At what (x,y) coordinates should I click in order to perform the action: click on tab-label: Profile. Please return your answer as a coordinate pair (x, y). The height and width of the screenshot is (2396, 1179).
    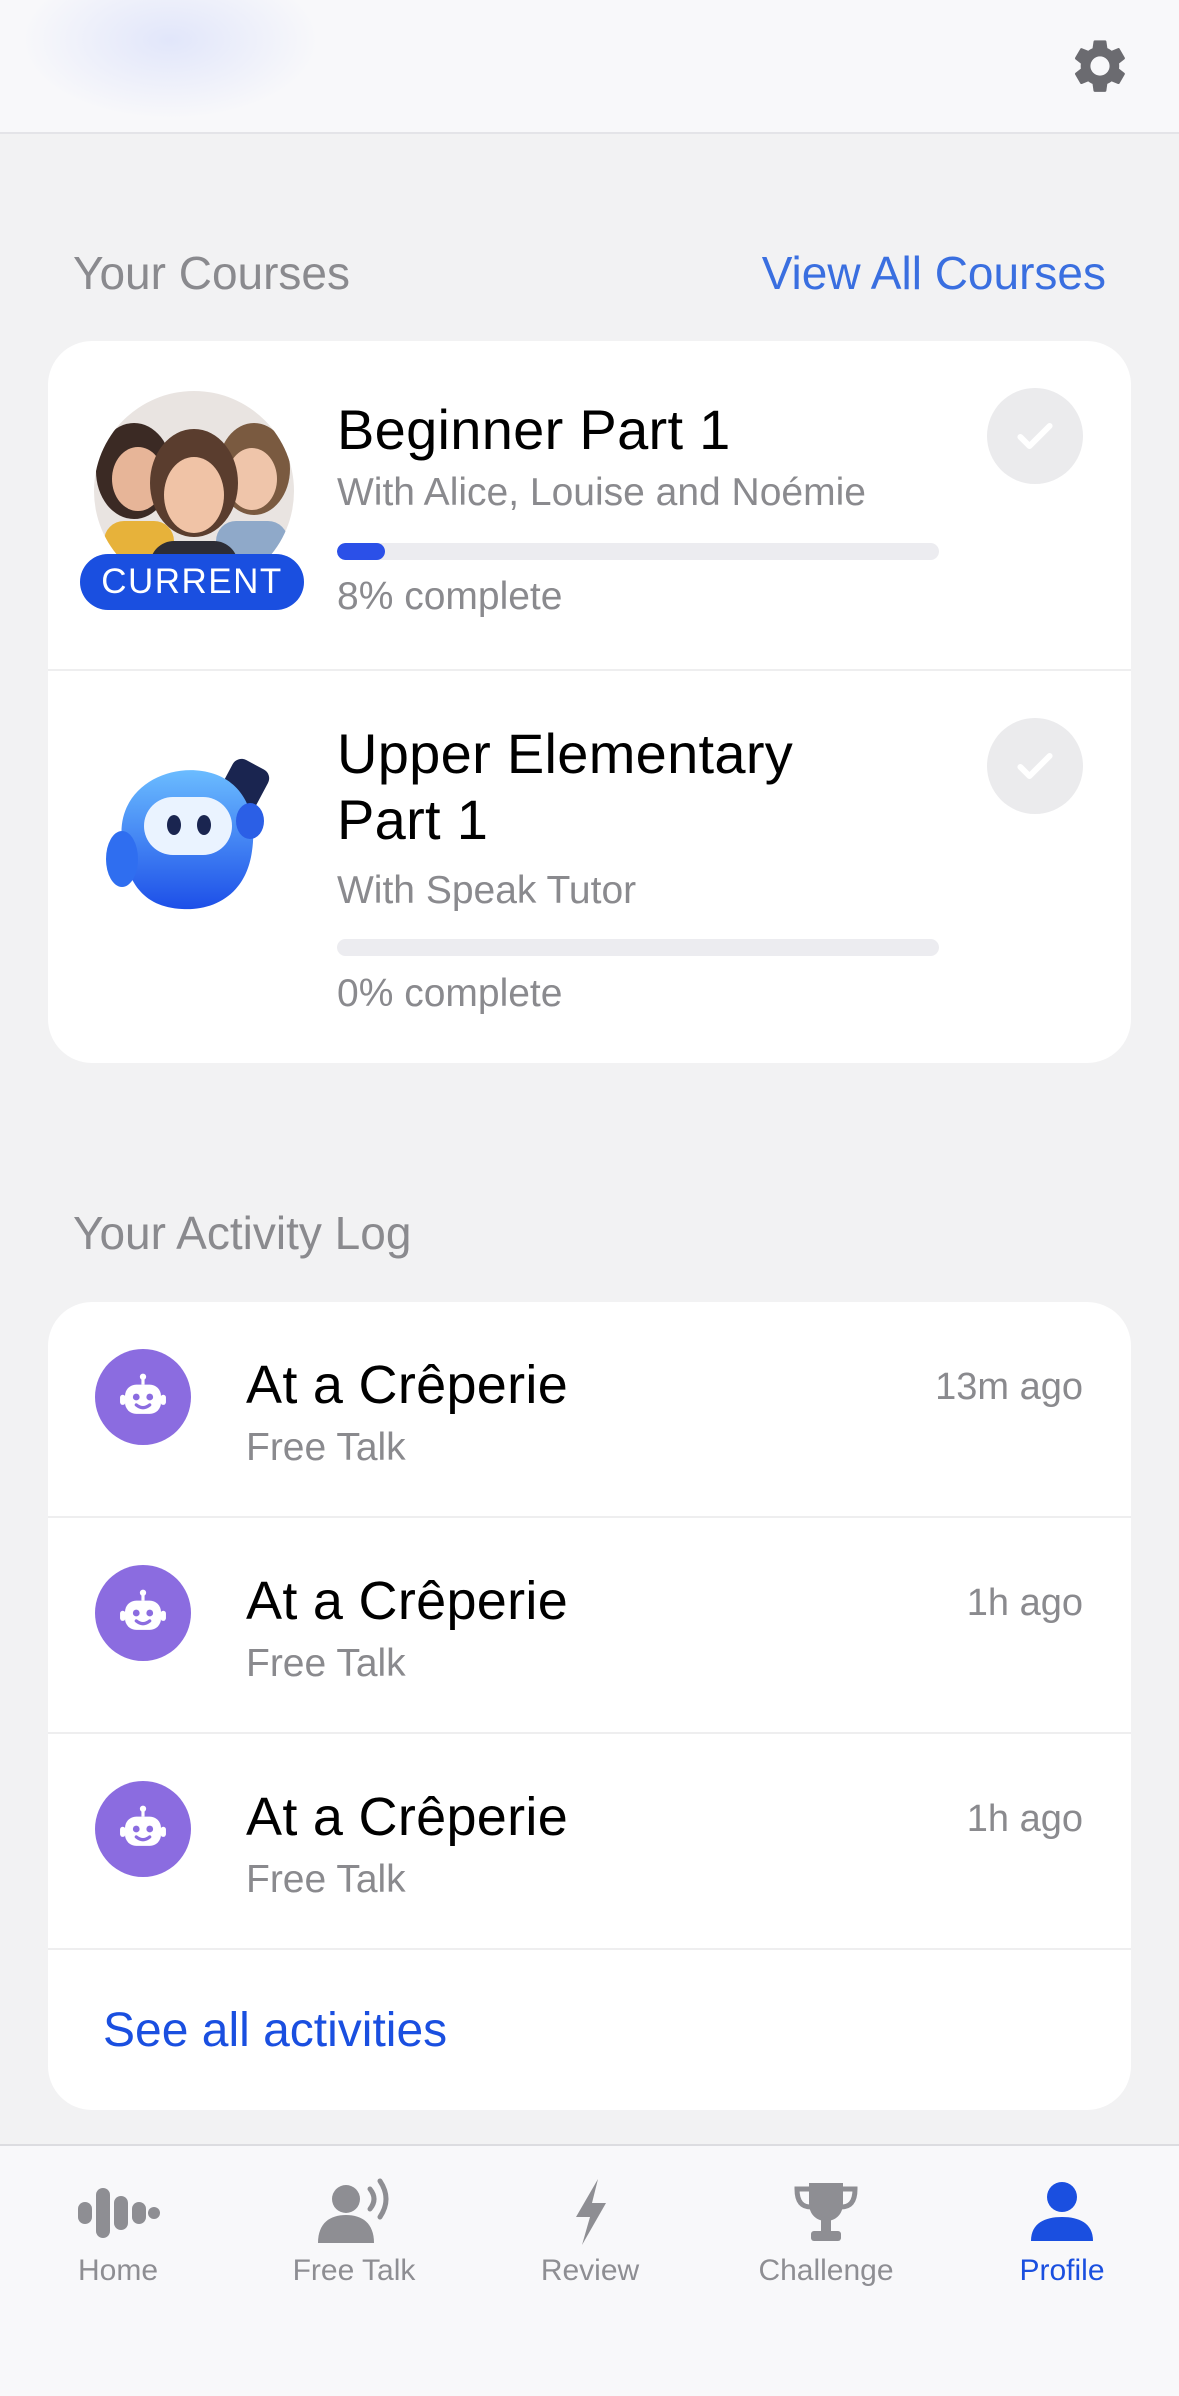
    Looking at the image, I should click on (1062, 2270).